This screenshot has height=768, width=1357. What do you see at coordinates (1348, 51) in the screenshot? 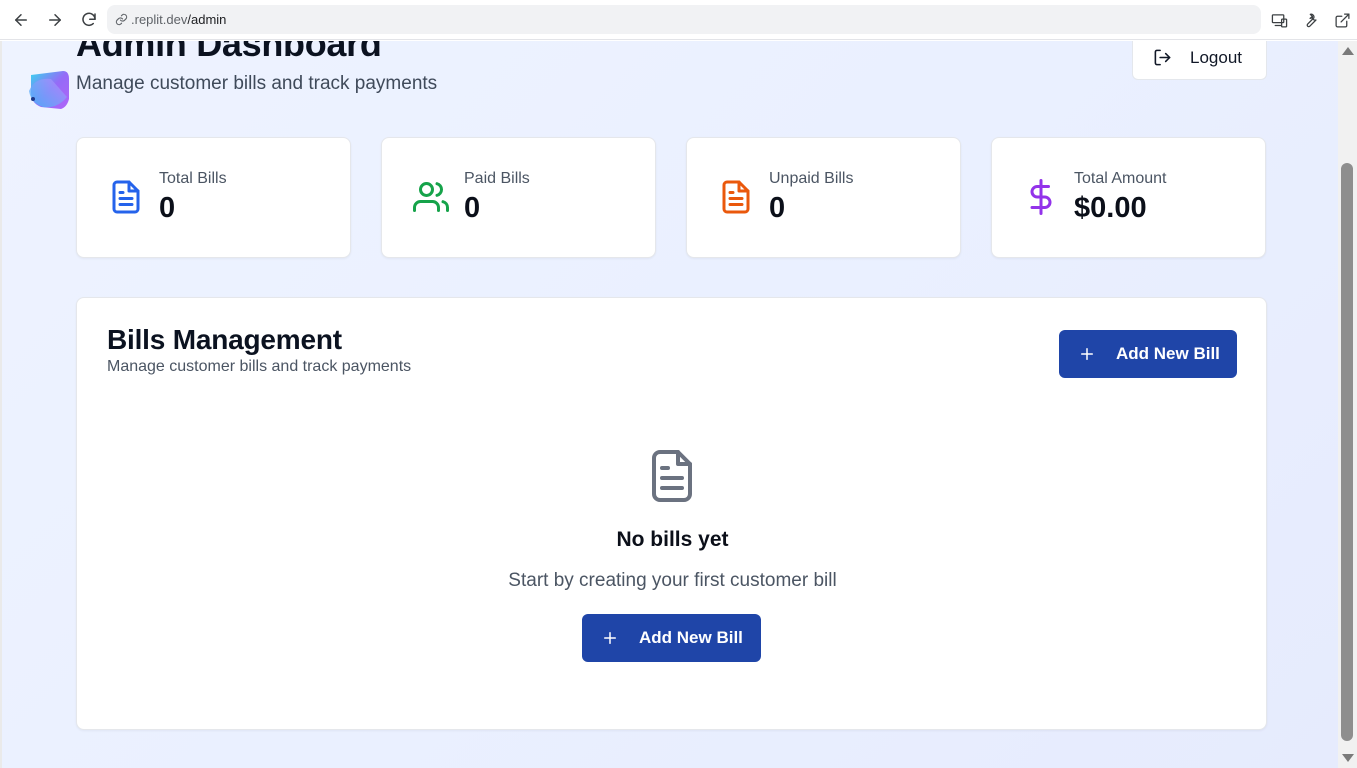
I see `scroll-up-arrow-icon` at bounding box center [1348, 51].